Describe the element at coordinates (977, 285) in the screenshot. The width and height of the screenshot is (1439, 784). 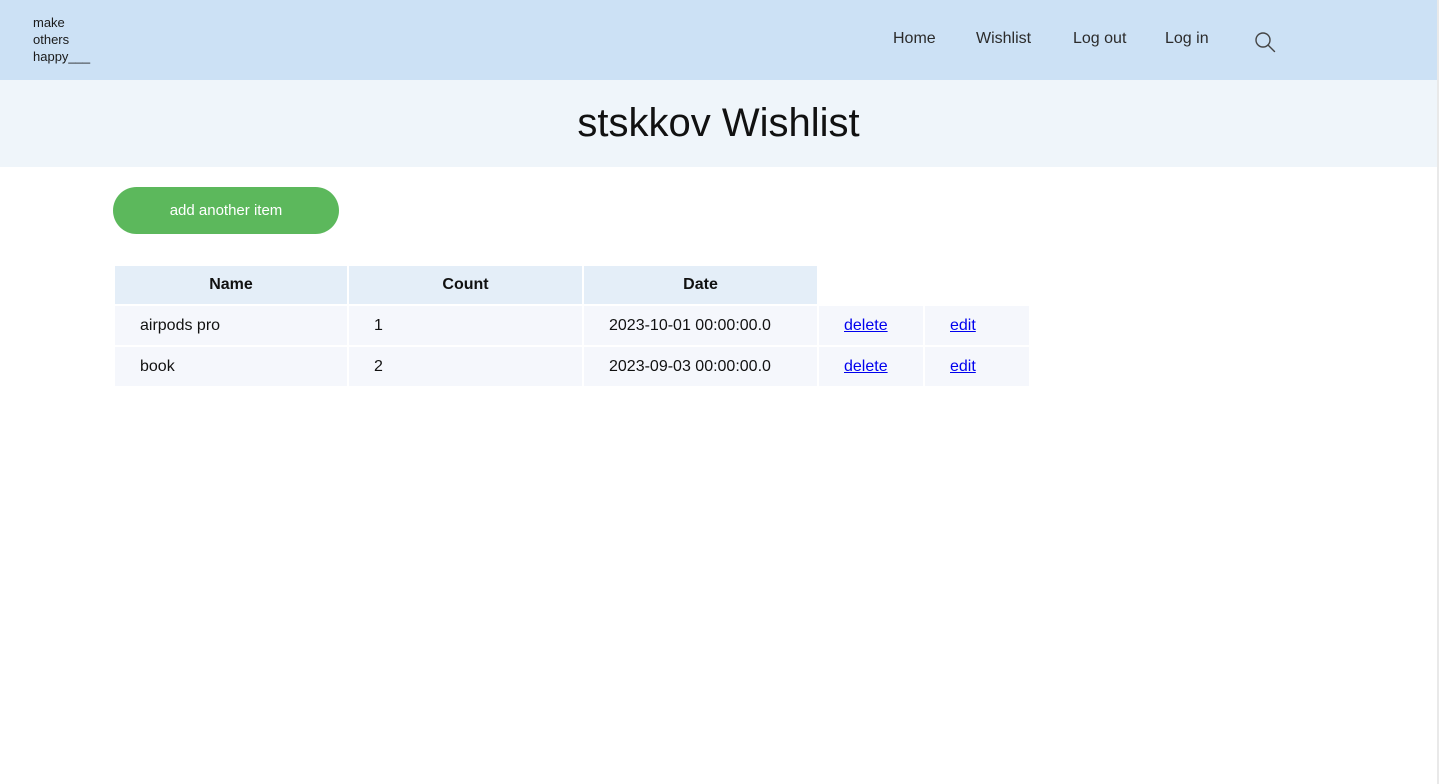
I see `header-blank-edit` at that location.